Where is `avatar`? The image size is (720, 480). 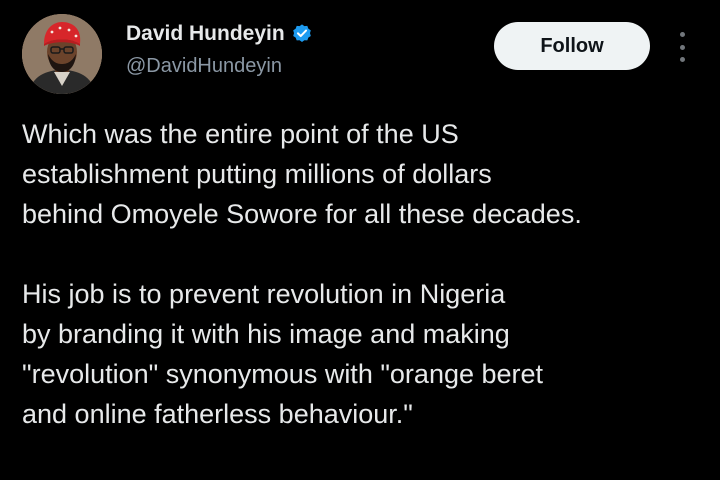
avatar is located at coordinates (62, 54).